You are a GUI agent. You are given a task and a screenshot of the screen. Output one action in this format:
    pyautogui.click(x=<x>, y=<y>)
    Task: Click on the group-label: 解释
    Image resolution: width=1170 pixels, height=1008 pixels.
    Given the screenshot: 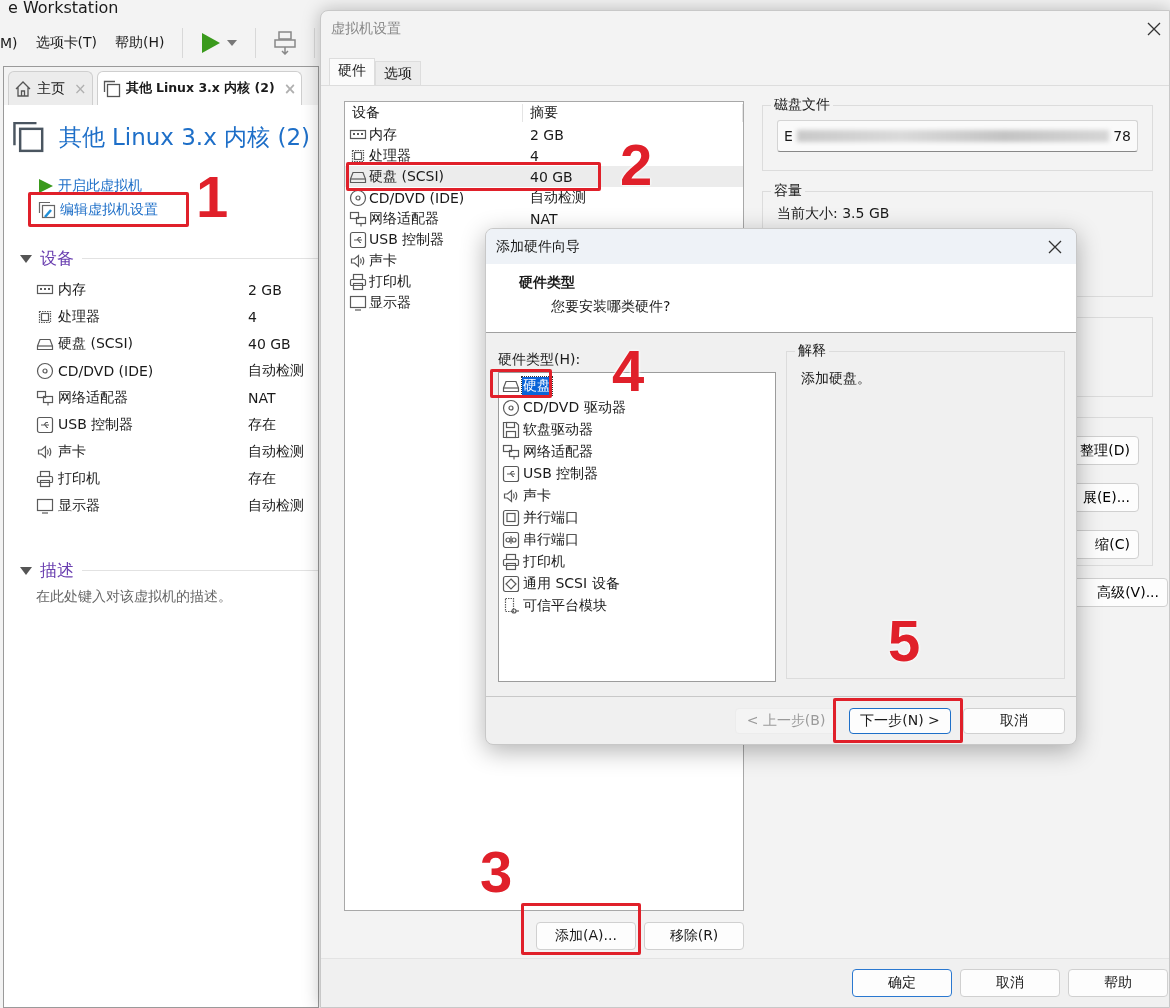 What is the action you would take?
    pyautogui.click(x=812, y=351)
    